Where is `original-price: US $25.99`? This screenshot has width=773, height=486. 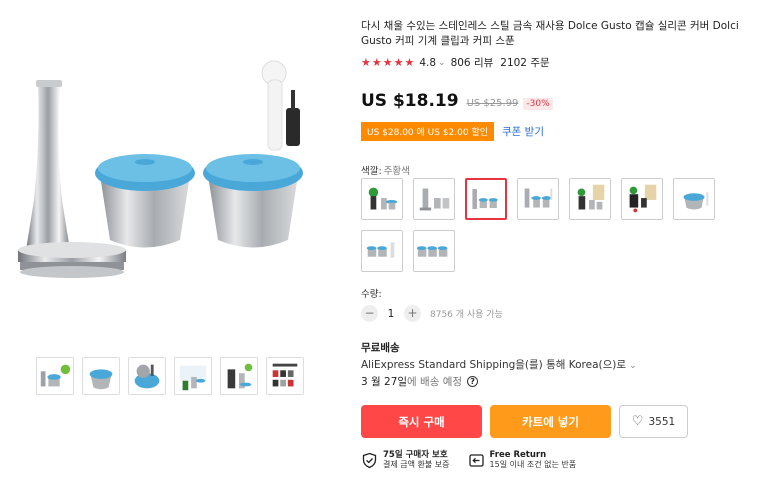 original-price: US $25.99 is located at coordinates (492, 103).